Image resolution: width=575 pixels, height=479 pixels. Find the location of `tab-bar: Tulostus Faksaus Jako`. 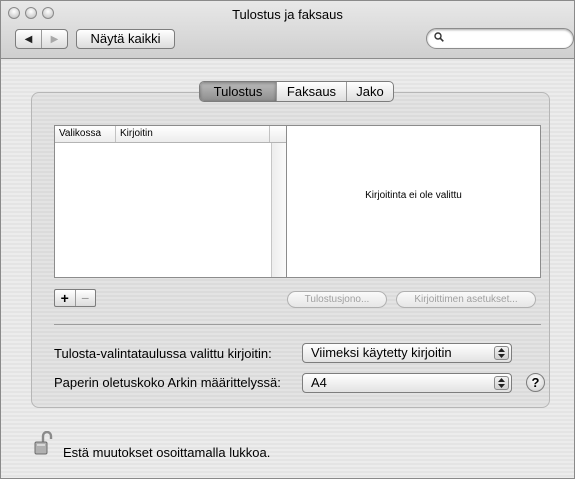

tab-bar: Tulostus Faksaus Jako is located at coordinates (296, 91).